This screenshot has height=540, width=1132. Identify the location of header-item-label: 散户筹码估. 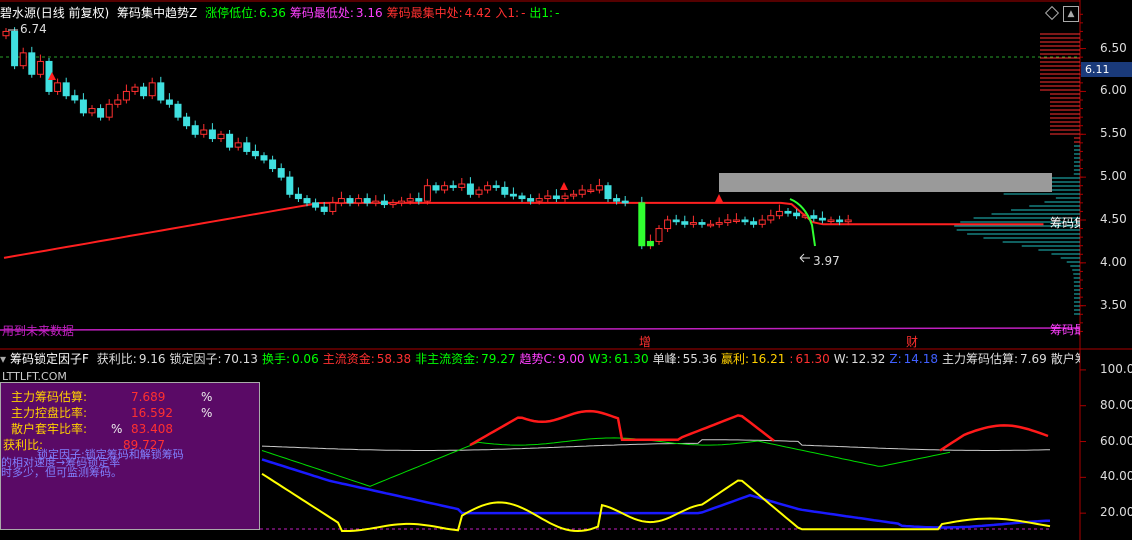
(1065, 359).